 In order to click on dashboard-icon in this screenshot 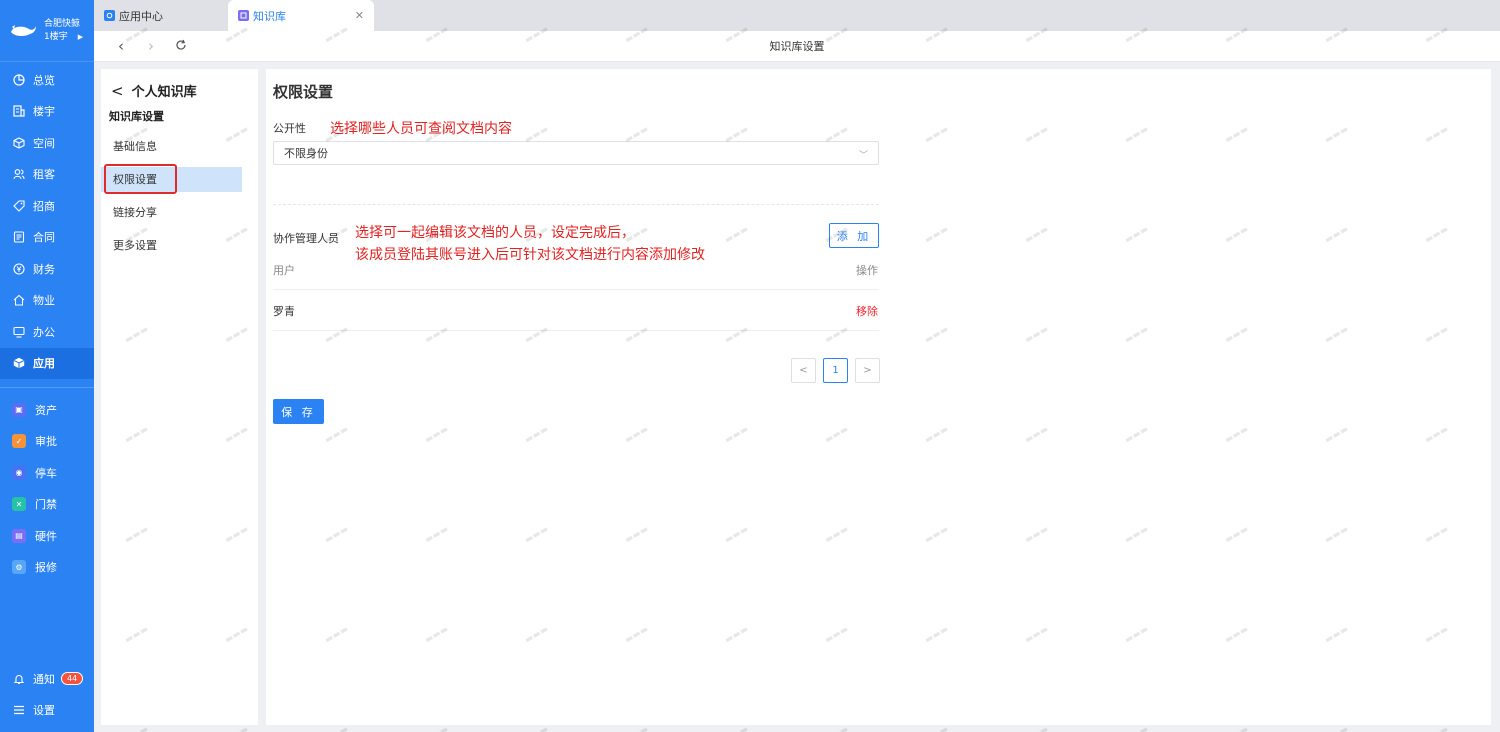, I will do `click(18, 79)`.